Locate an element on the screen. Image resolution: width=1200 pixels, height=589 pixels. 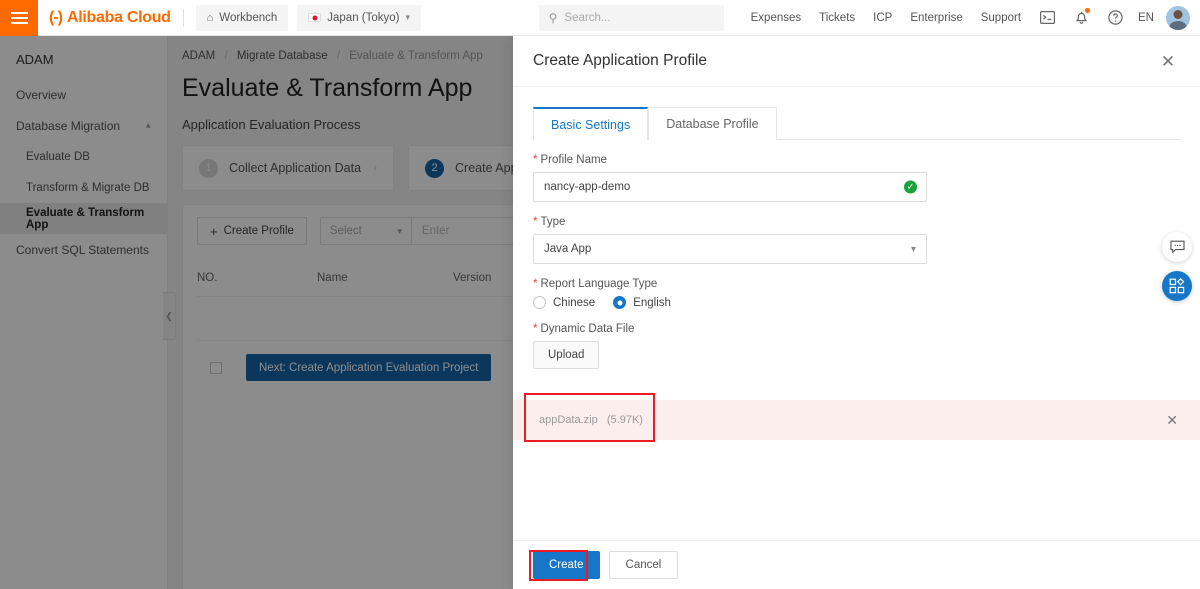
radio-label: Chinese is located at coordinates (574, 302).